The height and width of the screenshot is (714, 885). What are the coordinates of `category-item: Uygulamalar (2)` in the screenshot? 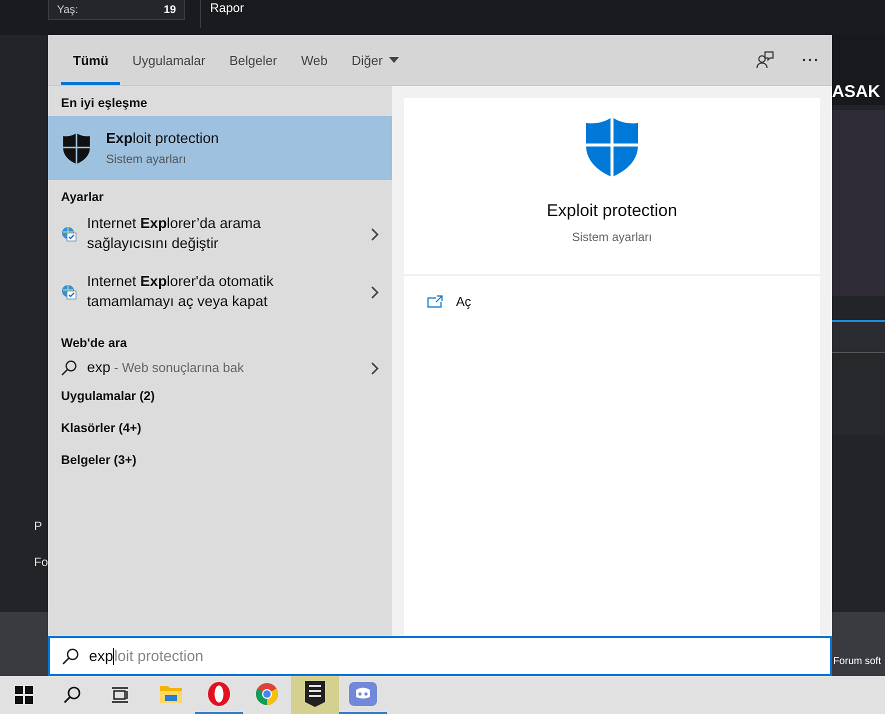 It's located at (220, 396).